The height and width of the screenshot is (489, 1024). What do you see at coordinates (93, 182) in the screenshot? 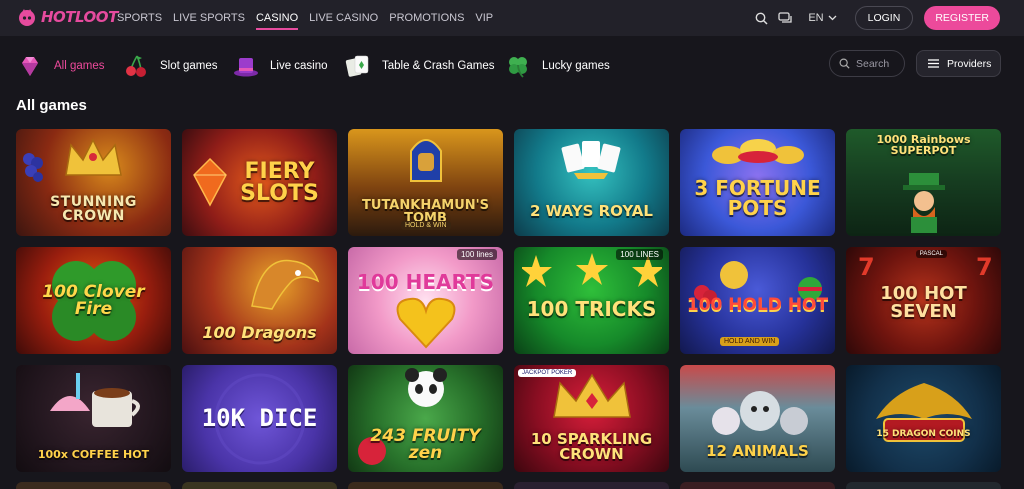
I see `game-tile: STUNNING CROWN` at bounding box center [93, 182].